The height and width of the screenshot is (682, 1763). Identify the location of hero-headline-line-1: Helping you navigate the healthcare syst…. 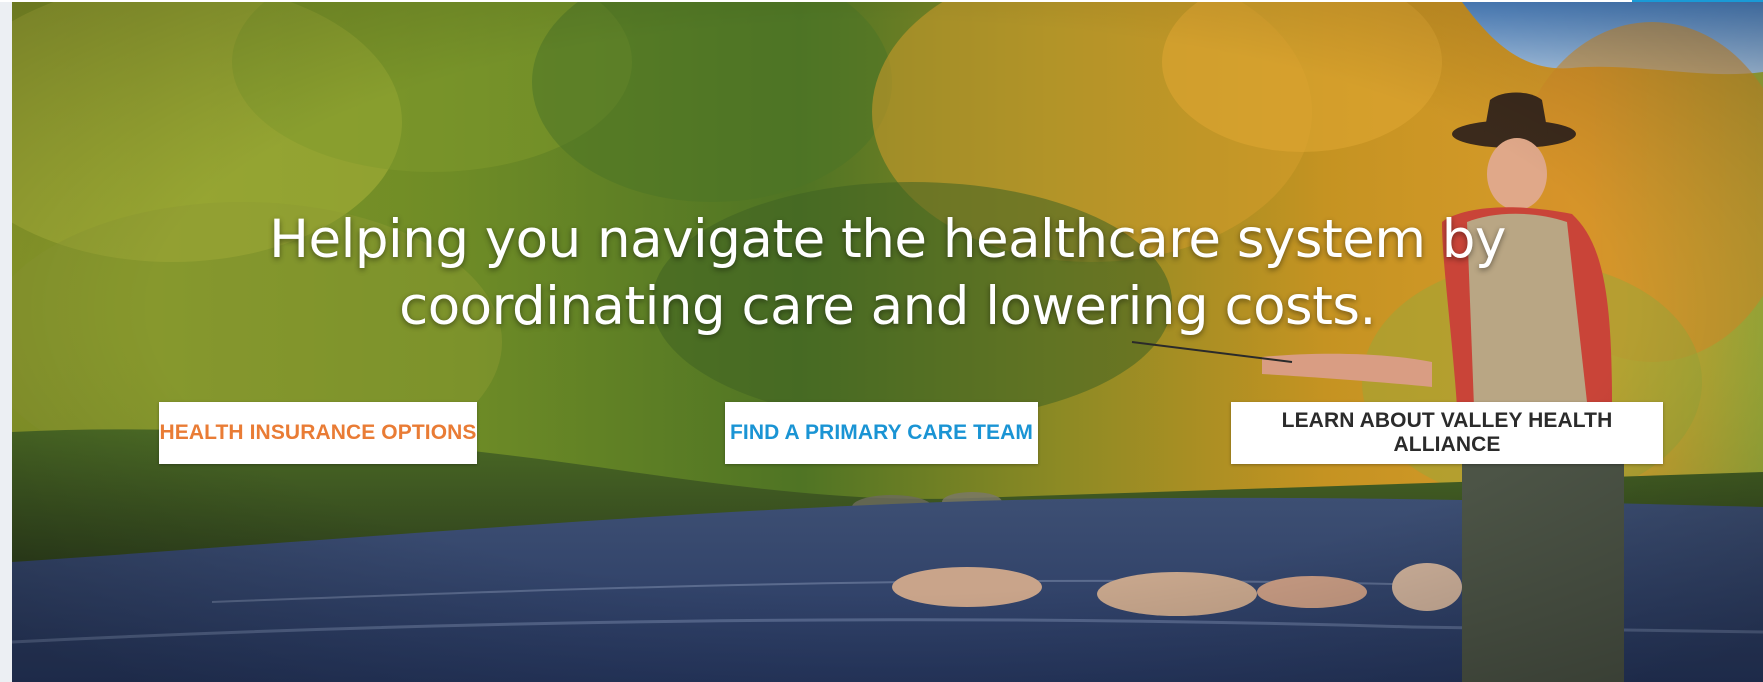
(887, 239).